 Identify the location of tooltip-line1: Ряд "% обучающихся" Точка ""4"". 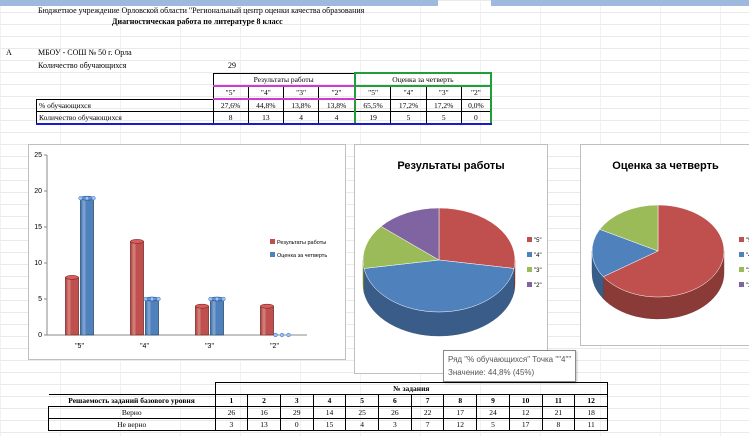
(510, 359).